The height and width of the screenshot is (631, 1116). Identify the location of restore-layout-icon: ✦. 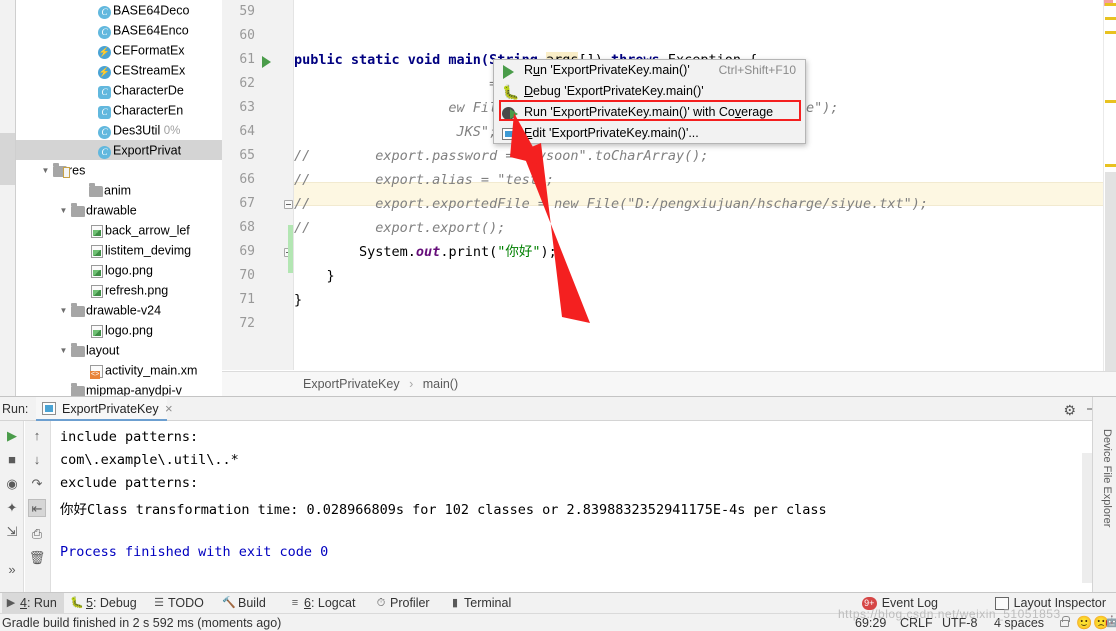
(12, 508).